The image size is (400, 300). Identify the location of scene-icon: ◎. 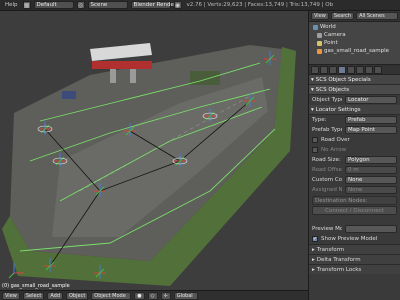
(80, 5).